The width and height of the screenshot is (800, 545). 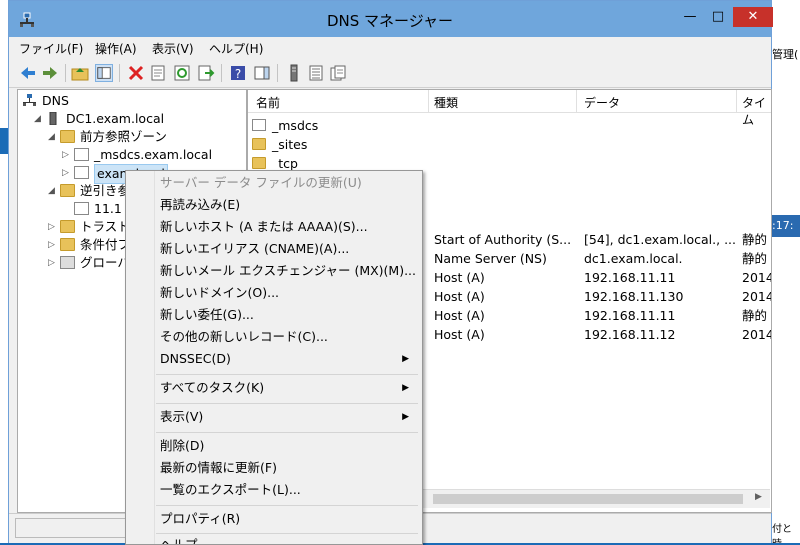 What do you see at coordinates (287, 446) in the screenshot?
I see `menu-item-delete: 削除(D)` at bounding box center [287, 446].